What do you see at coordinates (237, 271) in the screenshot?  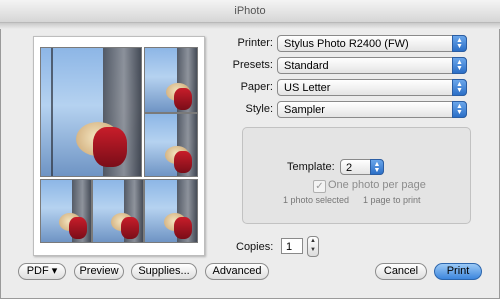 I see `advanced-button: Advanced` at bounding box center [237, 271].